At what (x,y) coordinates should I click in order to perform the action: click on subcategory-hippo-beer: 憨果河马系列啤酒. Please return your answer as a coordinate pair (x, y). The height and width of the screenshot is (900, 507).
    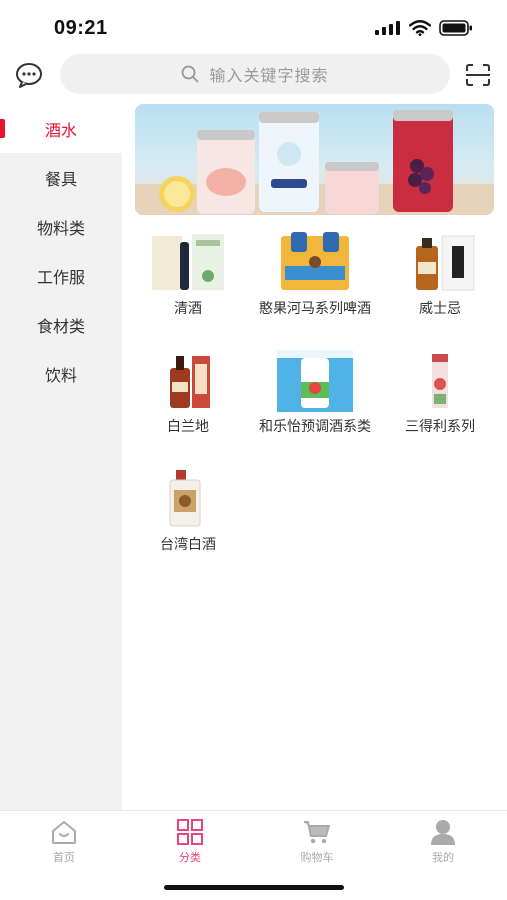
    Looking at the image, I should click on (315, 274).